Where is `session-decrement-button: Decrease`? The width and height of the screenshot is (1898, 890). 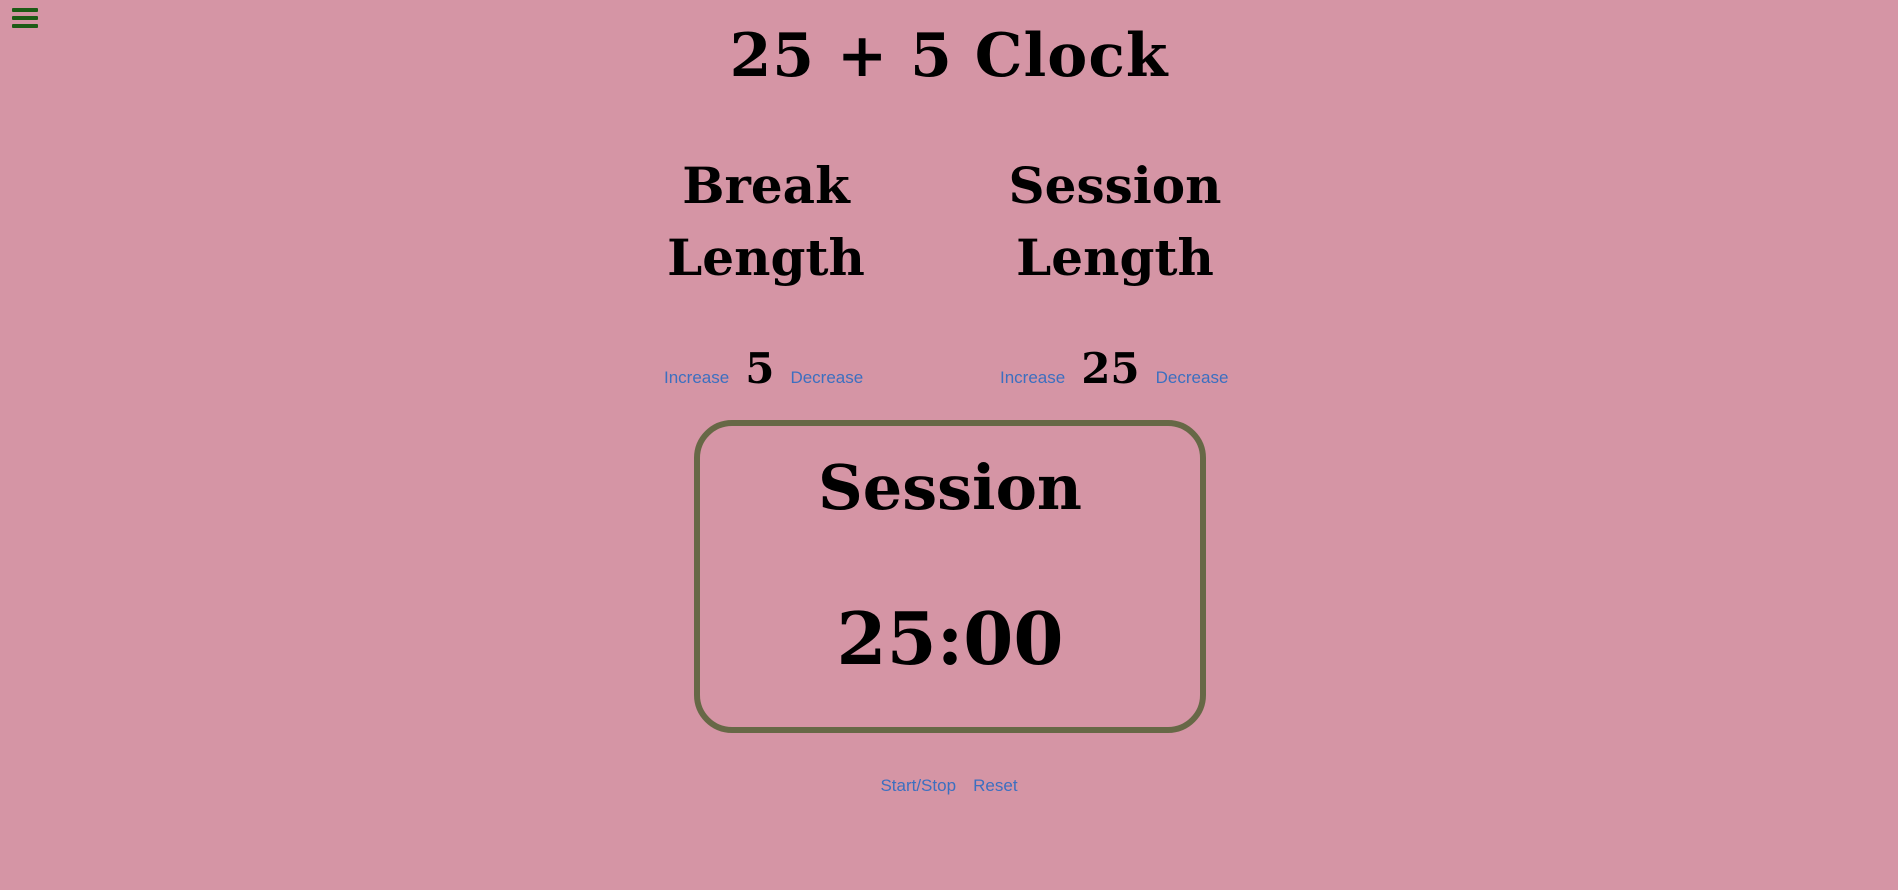 session-decrement-button: Decrease is located at coordinates (1192, 378).